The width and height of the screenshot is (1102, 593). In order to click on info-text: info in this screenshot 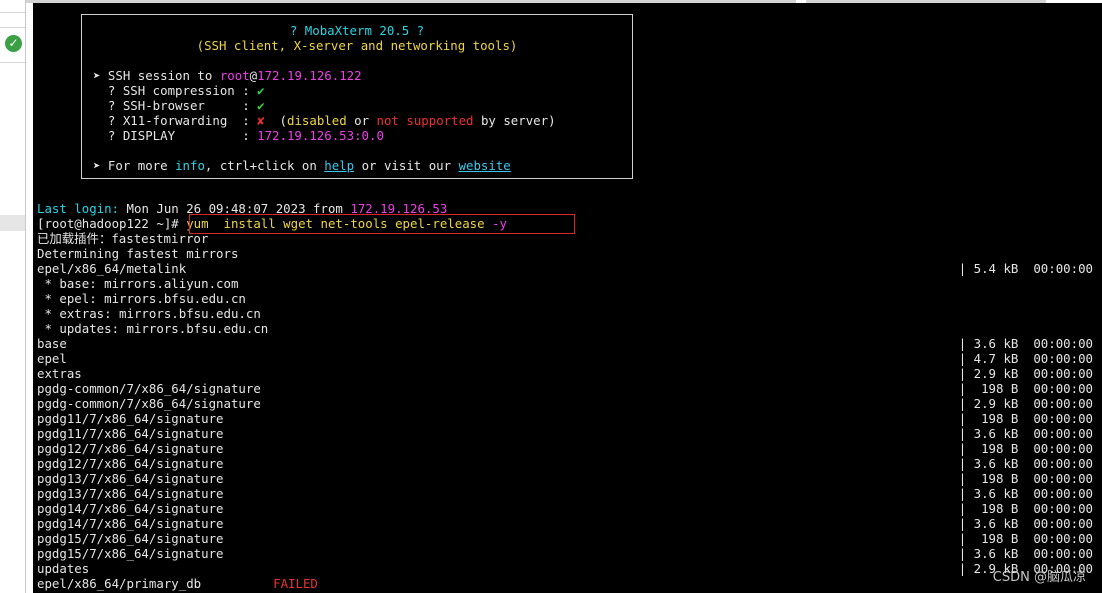, I will do `click(190, 165)`.